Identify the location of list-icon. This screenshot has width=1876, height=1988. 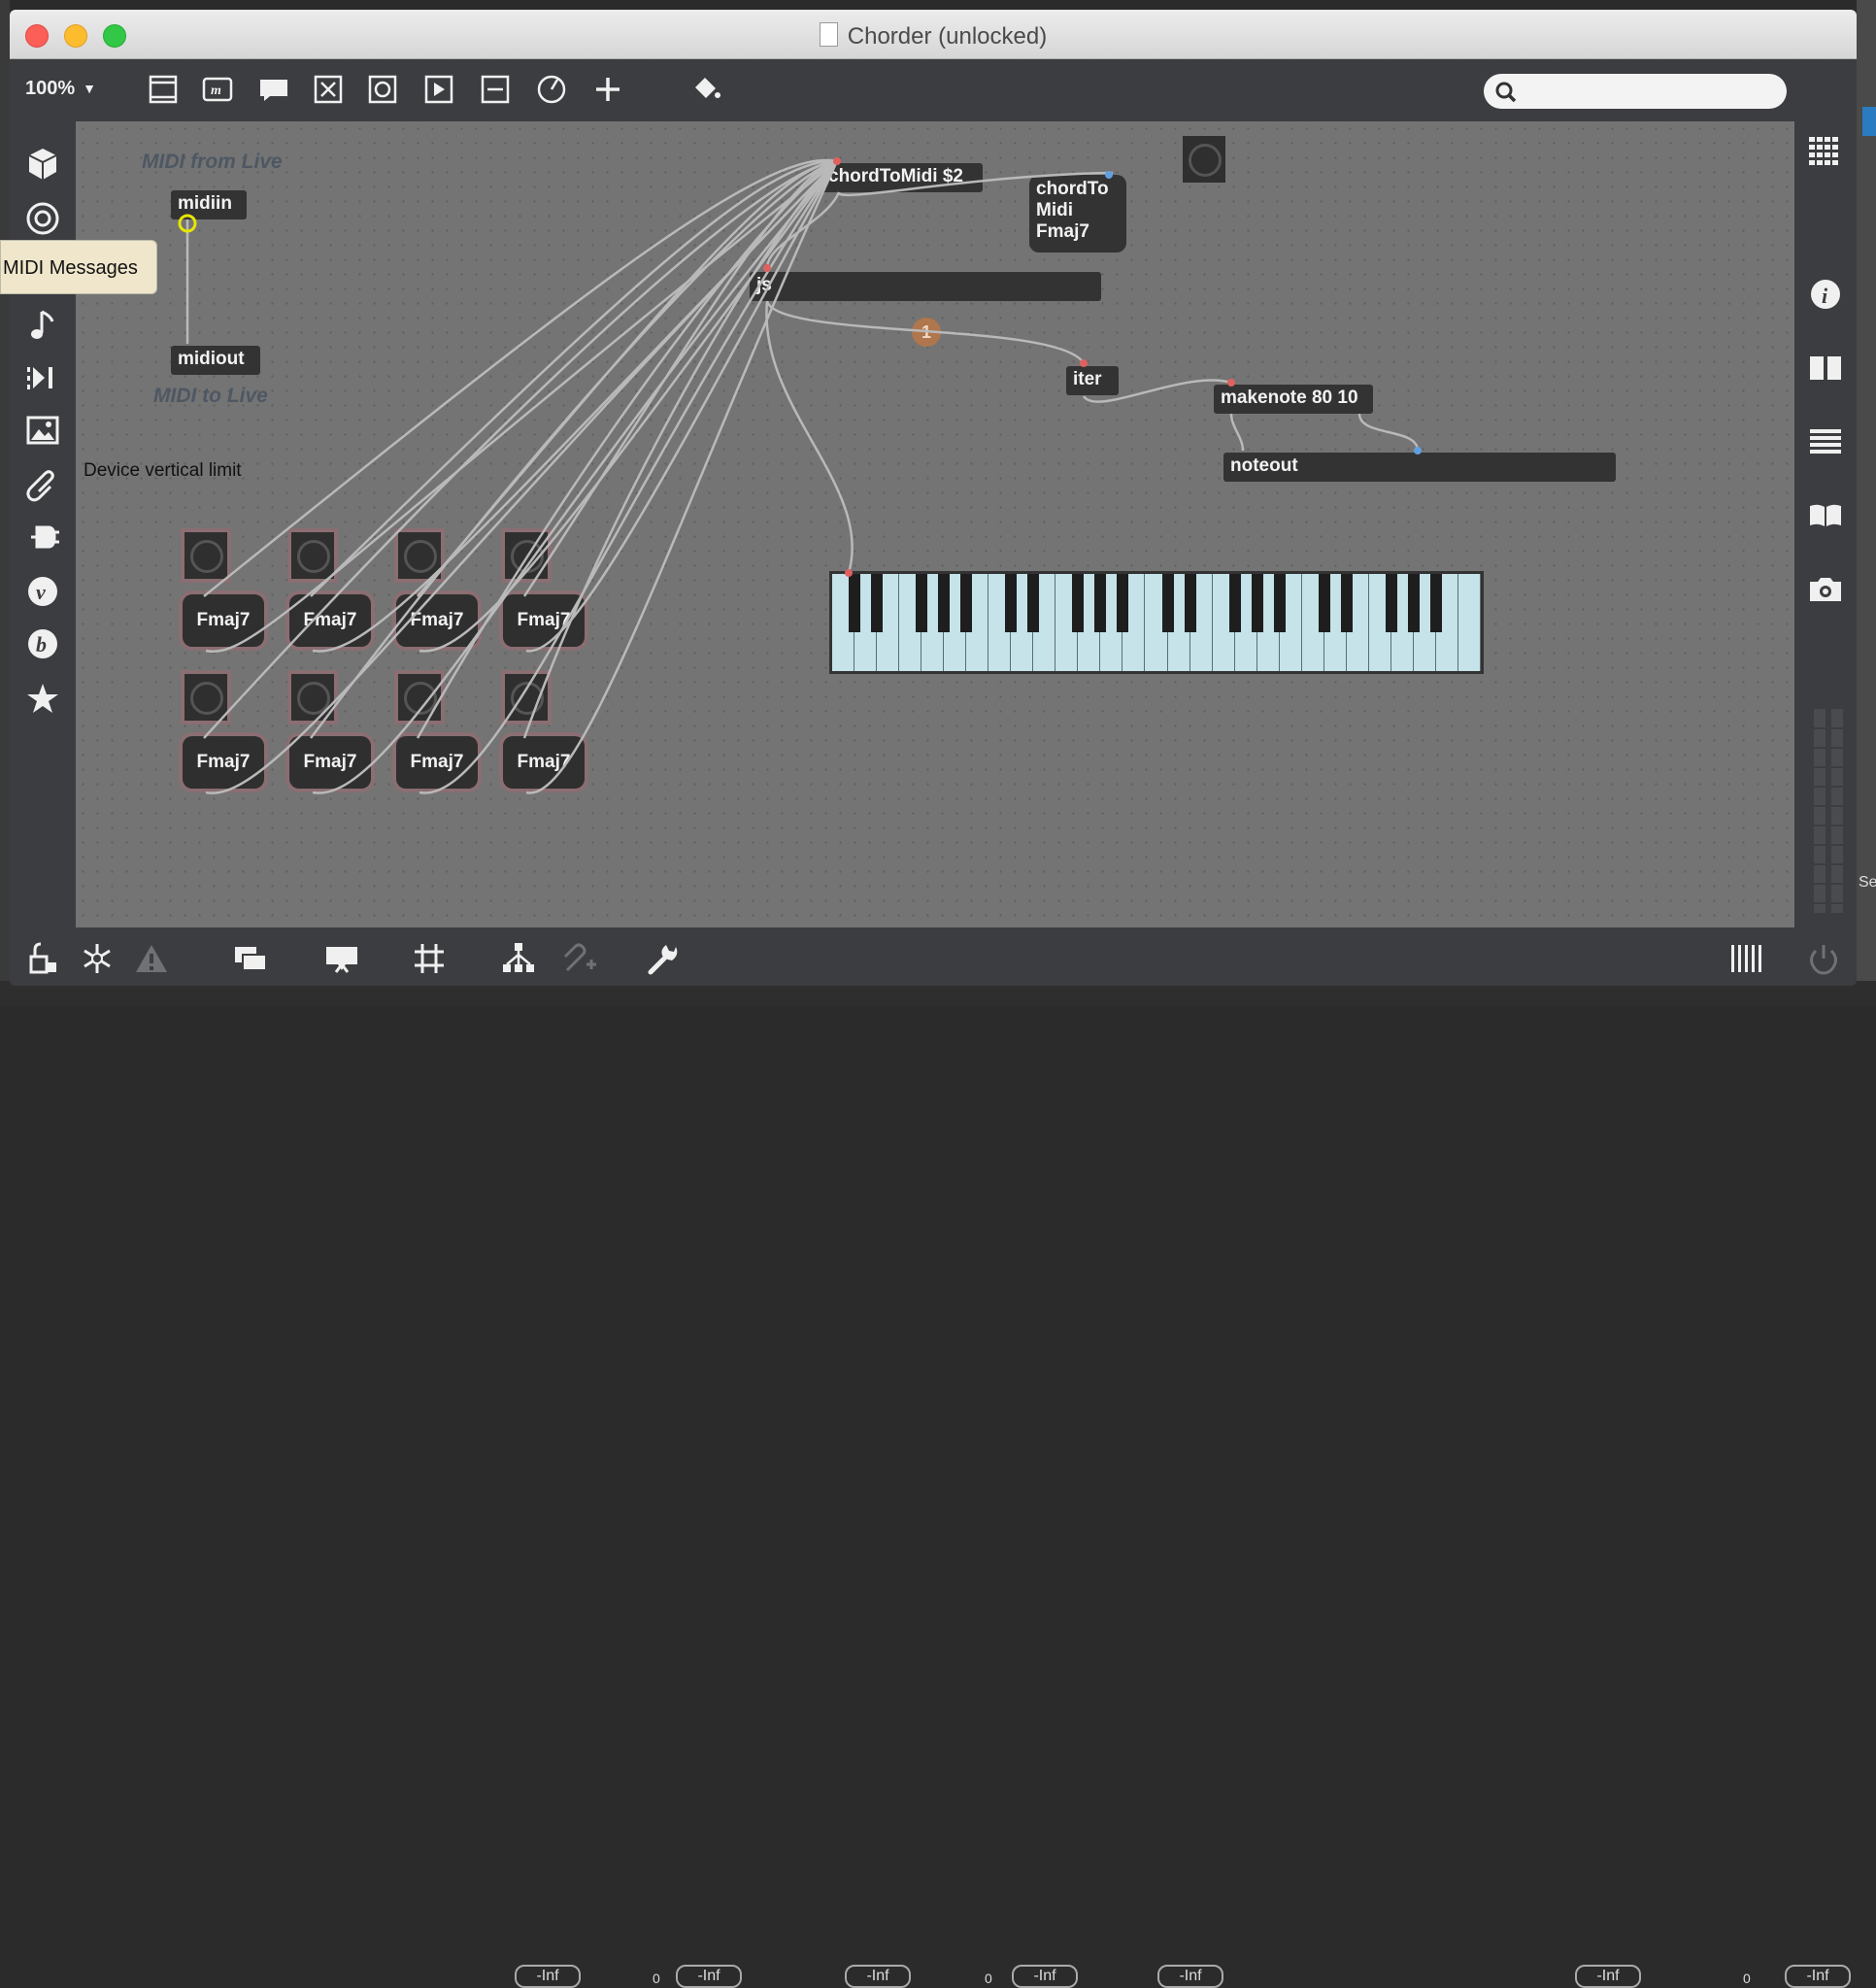
(1826, 441).